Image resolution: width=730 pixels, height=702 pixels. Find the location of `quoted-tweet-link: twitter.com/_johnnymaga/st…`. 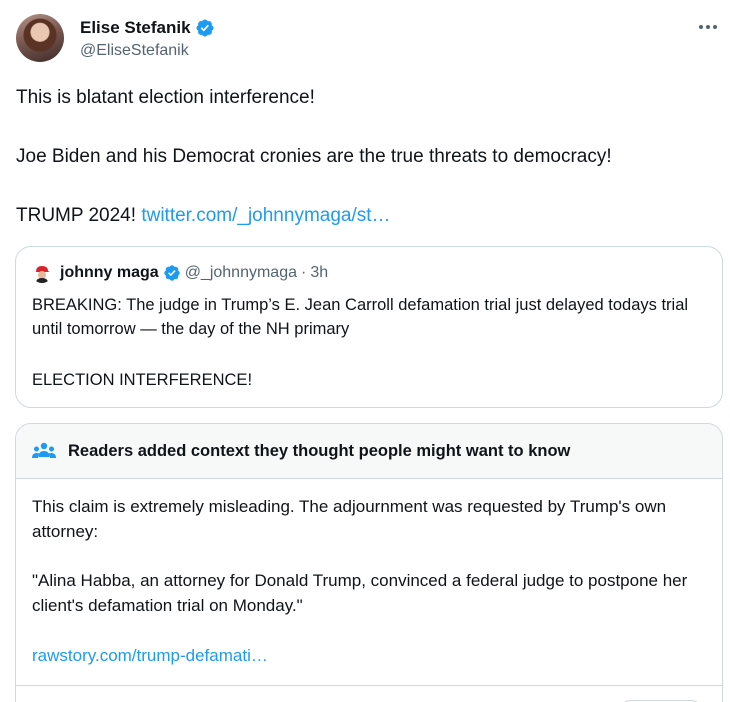

quoted-tweet-link: twitter.com/_johnnymaga/st… is located at coordinates (265, 215).